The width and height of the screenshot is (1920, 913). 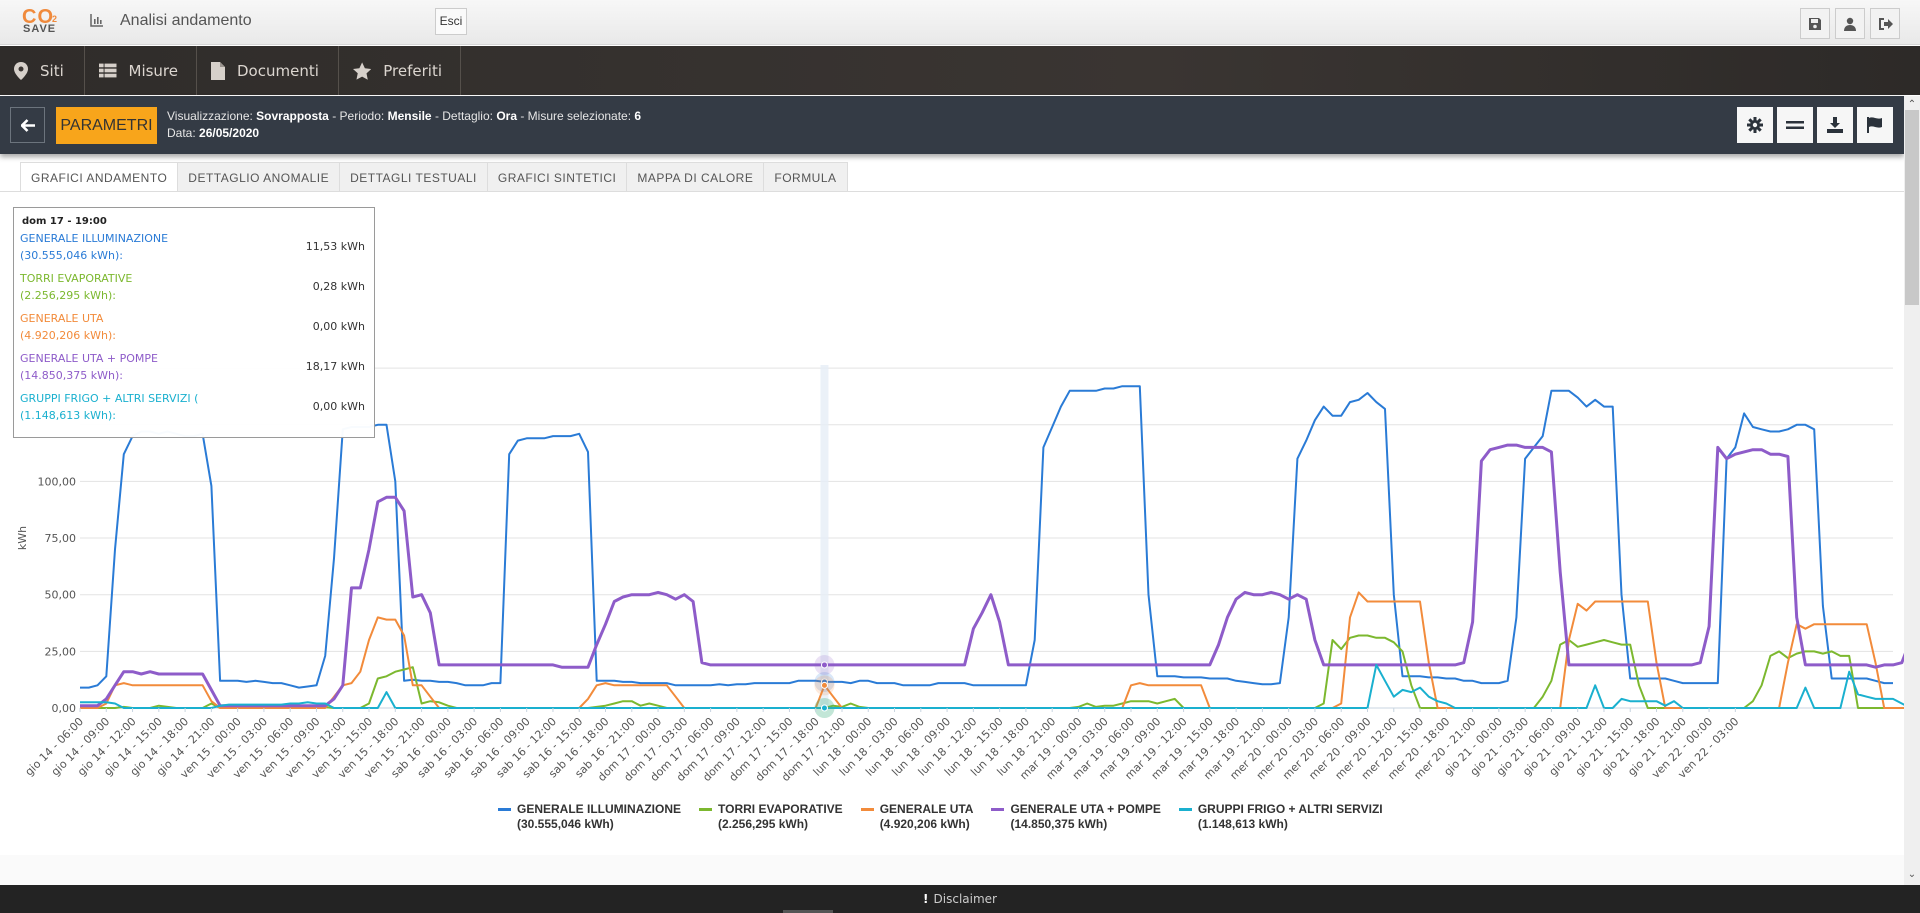 I want to click on document-icon, so click(x=218, y=70).